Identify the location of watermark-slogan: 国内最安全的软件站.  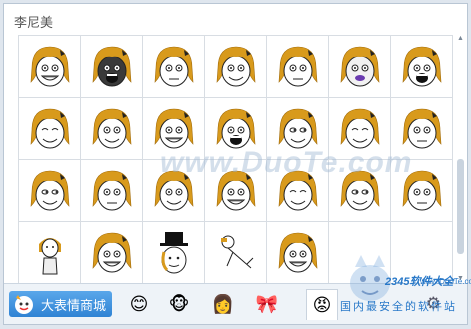
(398, 307).